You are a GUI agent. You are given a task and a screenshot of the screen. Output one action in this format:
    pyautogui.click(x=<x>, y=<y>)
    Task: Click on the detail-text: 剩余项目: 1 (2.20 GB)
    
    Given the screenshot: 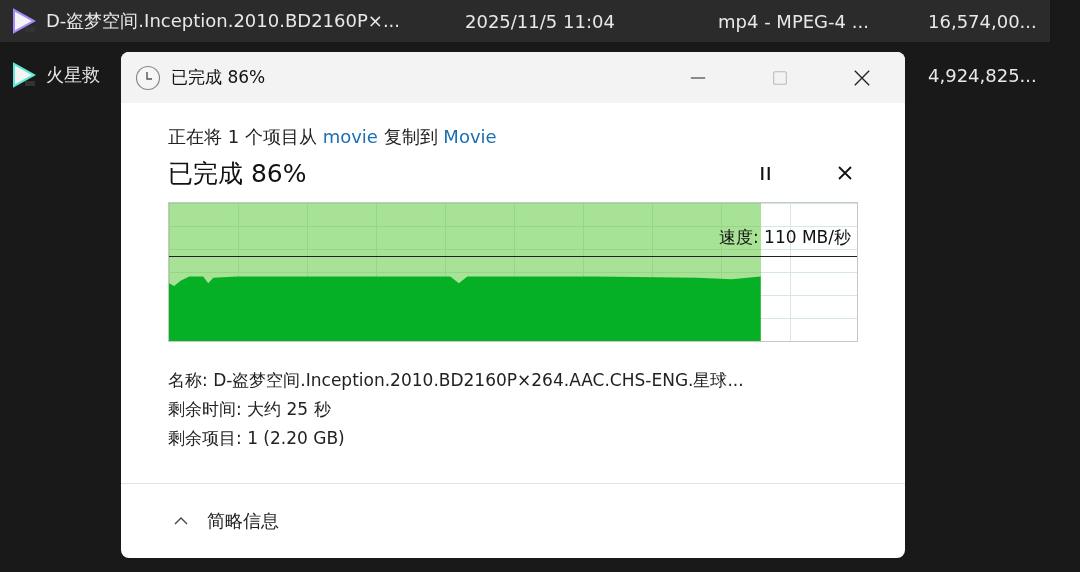 What is the action you would take?
    pyautogui.click(x=257, y=438)
    